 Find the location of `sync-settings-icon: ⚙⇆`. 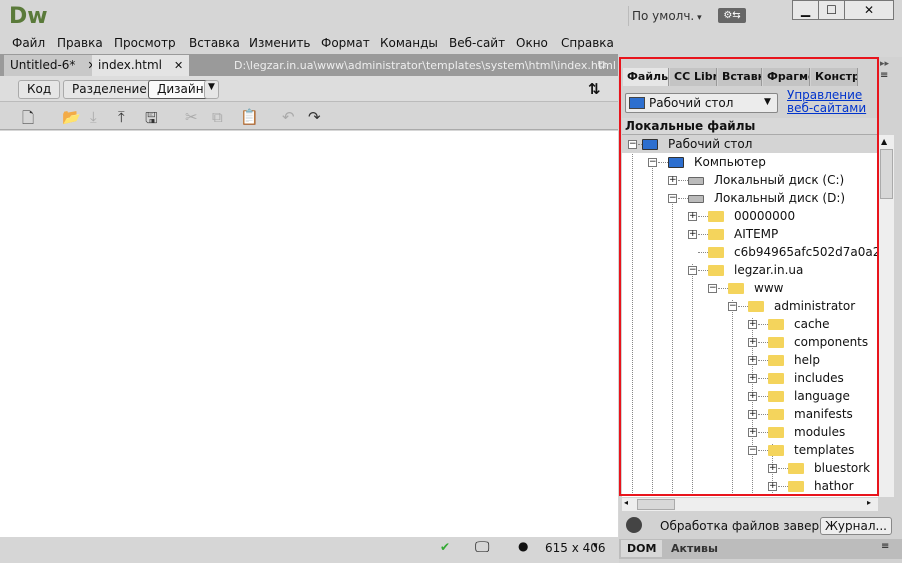

sync-settings-icon: ⚙⇆ is located at coordinates (732, 15).